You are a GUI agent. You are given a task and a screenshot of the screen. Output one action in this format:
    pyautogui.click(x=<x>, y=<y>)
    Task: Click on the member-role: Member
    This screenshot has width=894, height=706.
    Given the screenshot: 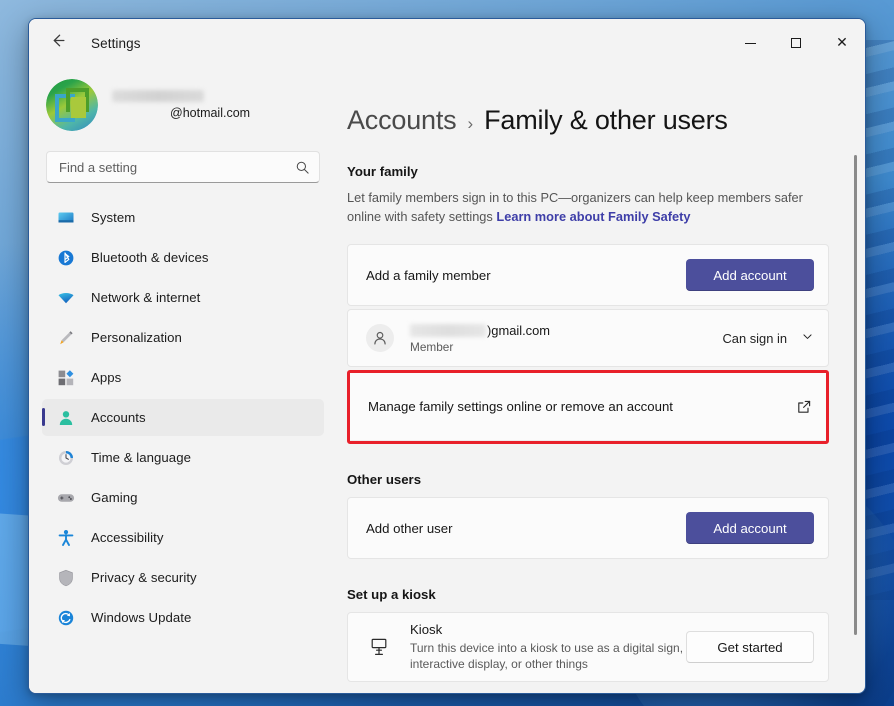 What is the action you would take?
    pyautogui.click(x=432, y=346)
    